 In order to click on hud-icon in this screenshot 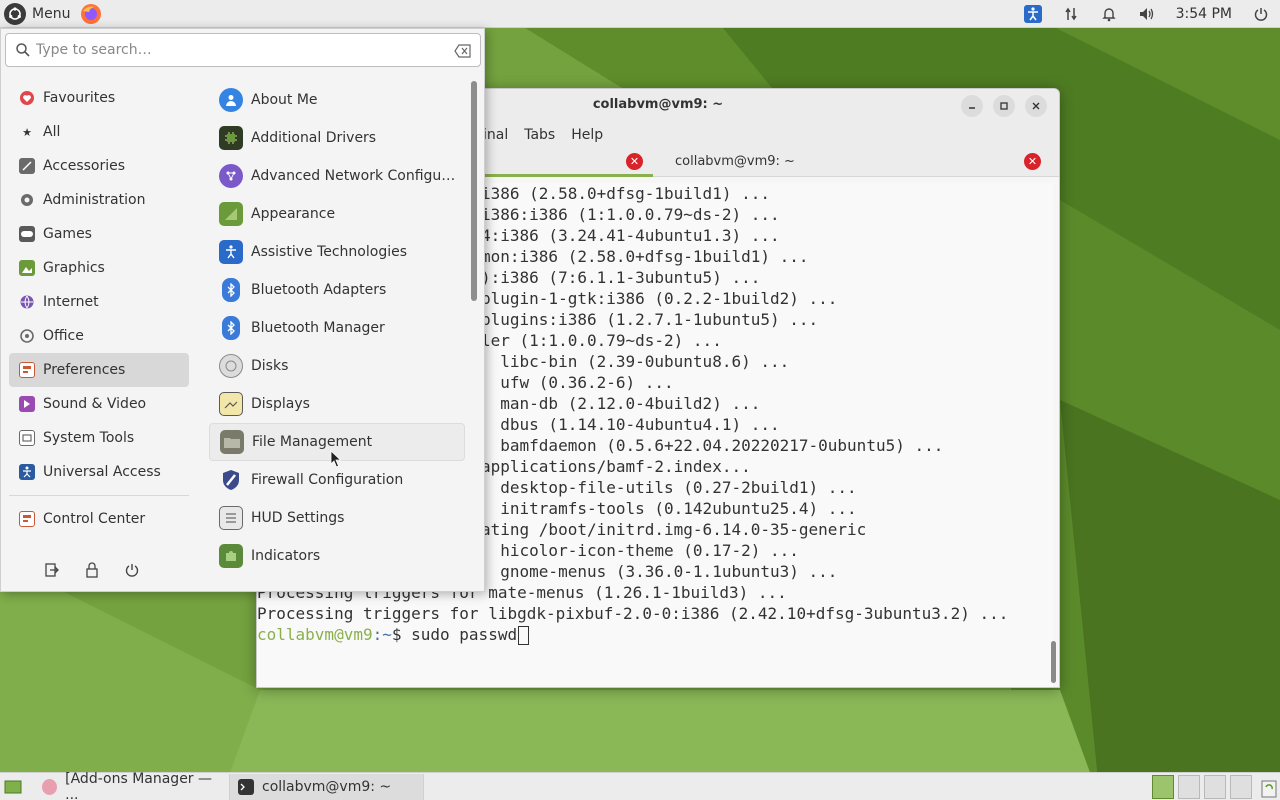, I will do `click(231, 518)`.